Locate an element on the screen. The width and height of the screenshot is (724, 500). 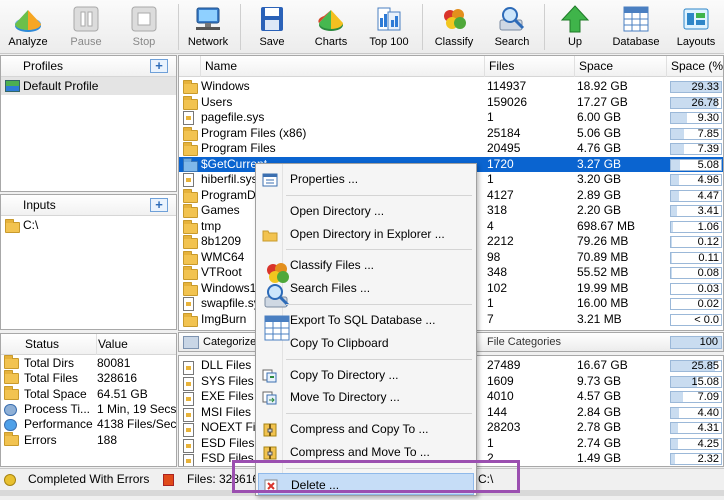
space-percent-bar: 7.39 is located at coordinates (696, 149).